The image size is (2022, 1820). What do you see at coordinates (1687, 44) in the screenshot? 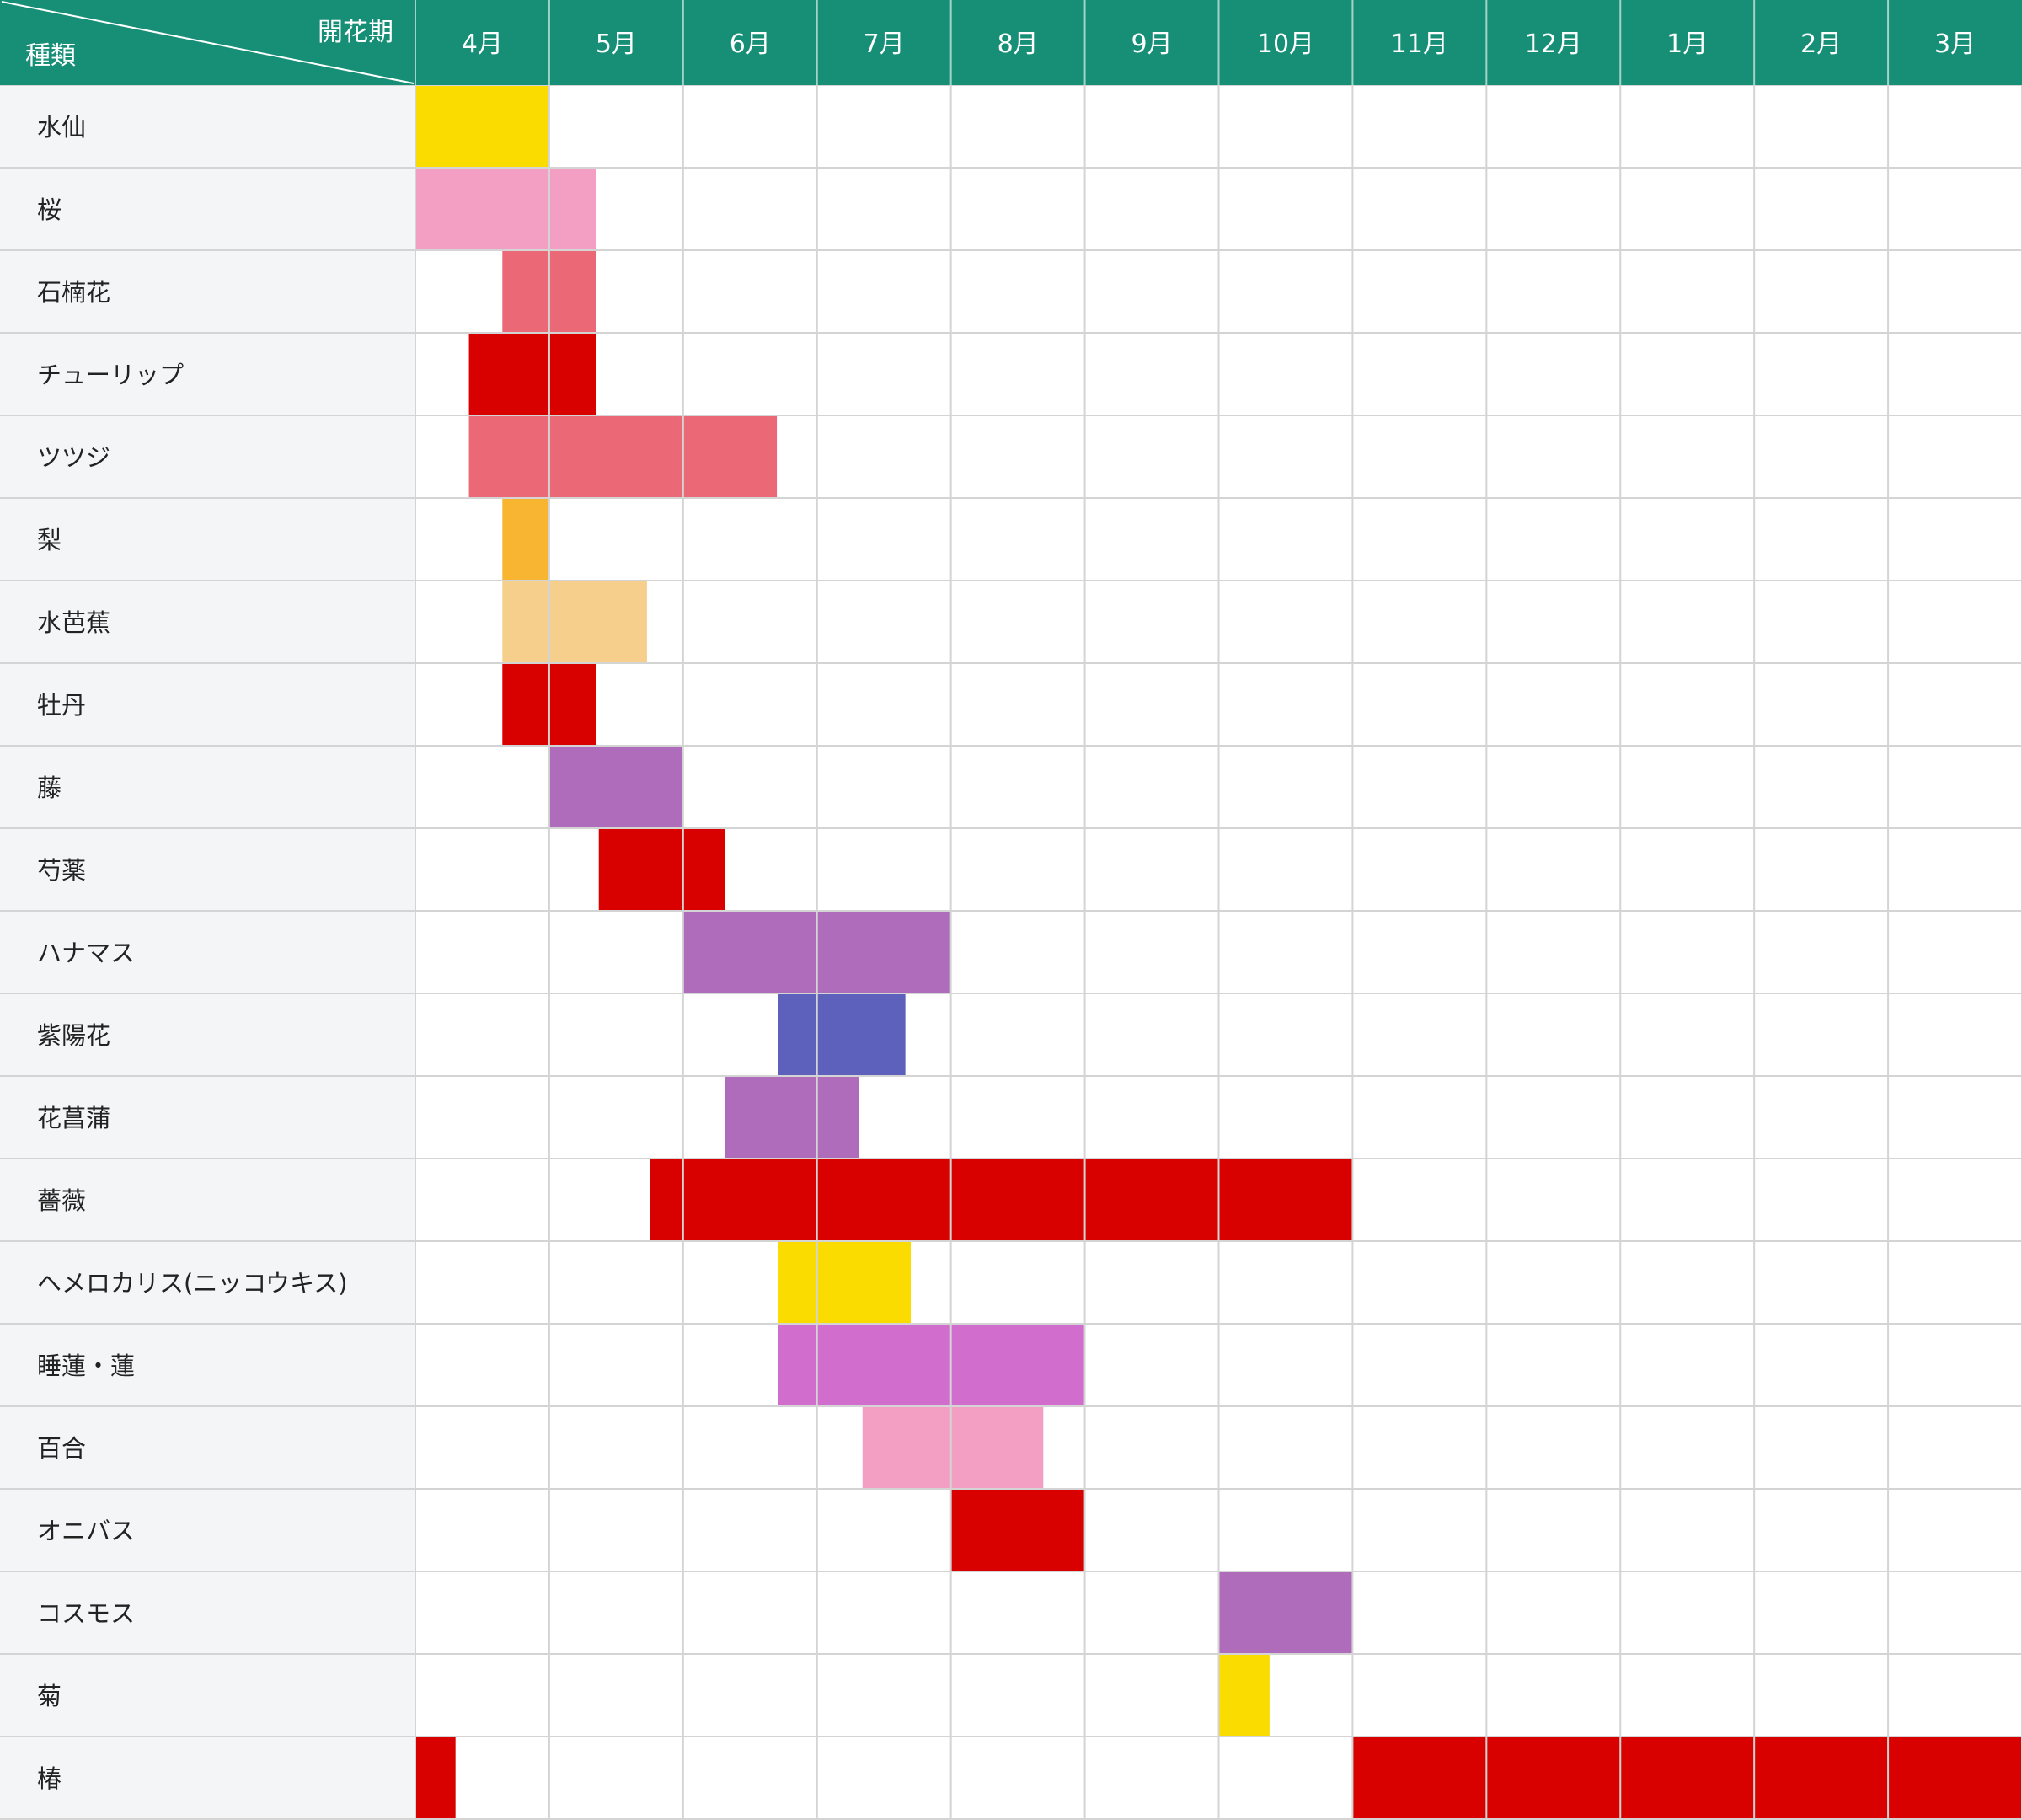
I see `month-label: 1月` at bounding box center [1687, 44].